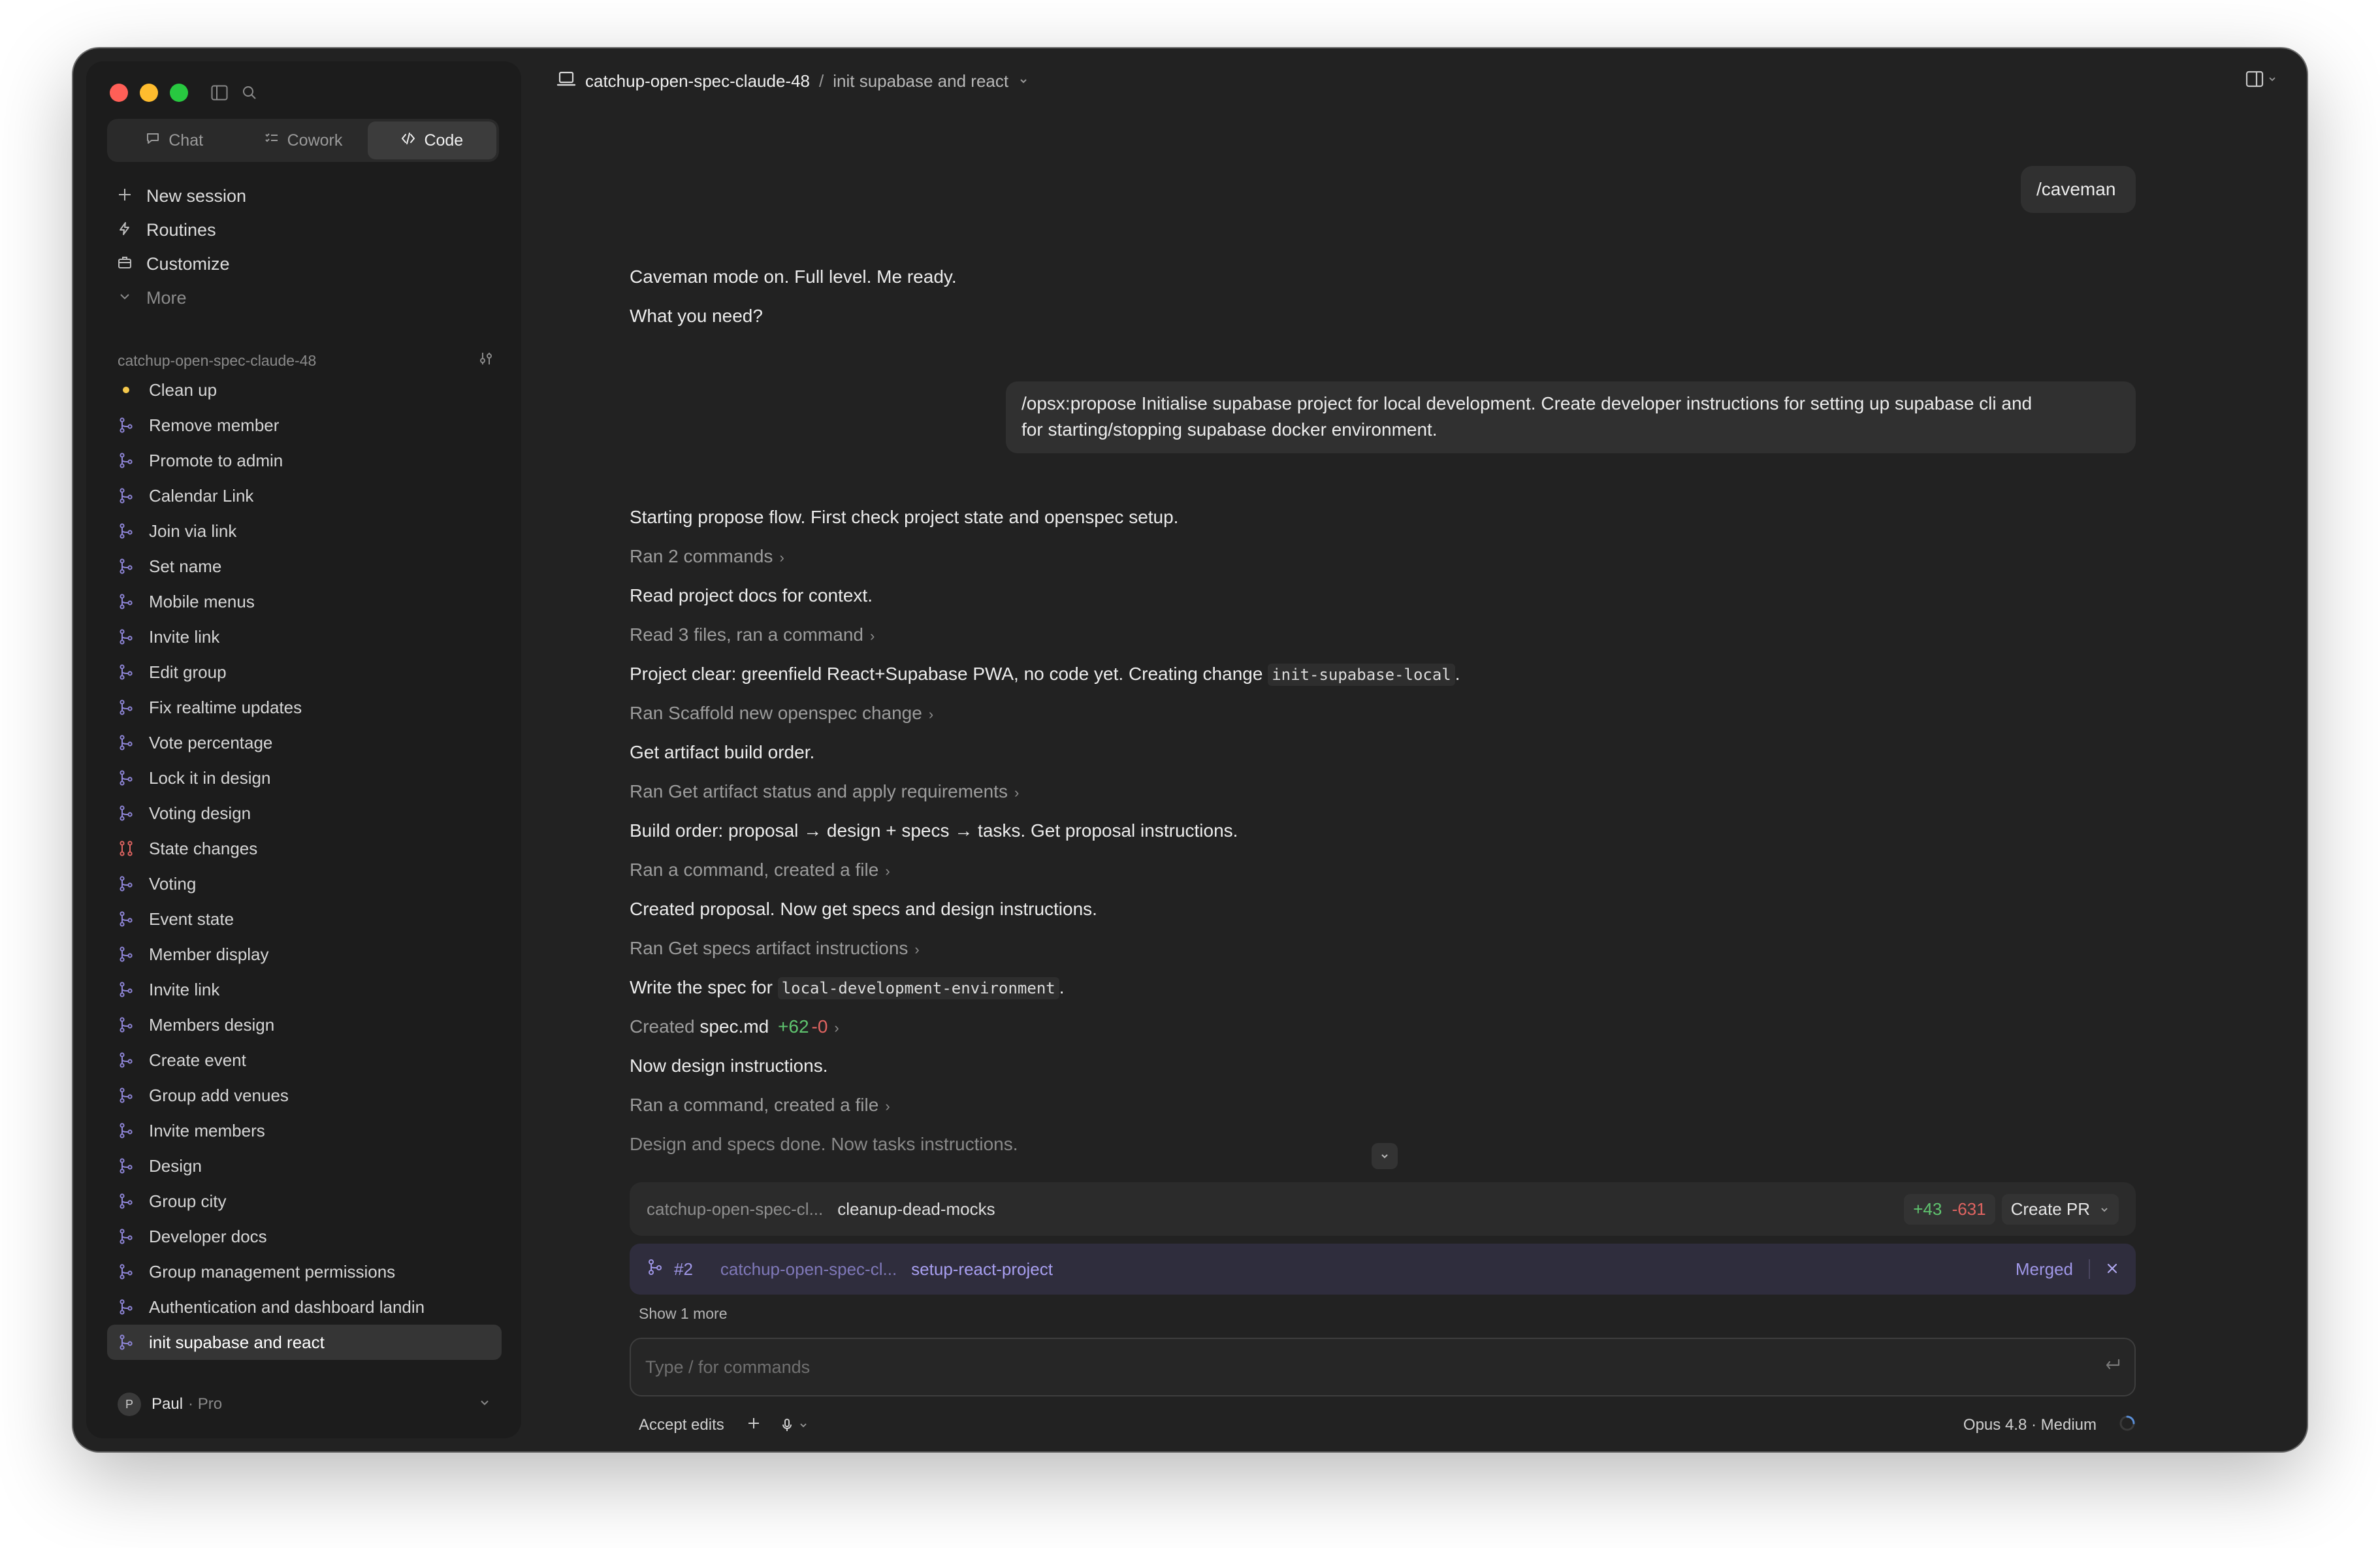 The width and height of the screenshot is (2380, 1548). I want to click on session-label: Members design, so click(212, 1024).